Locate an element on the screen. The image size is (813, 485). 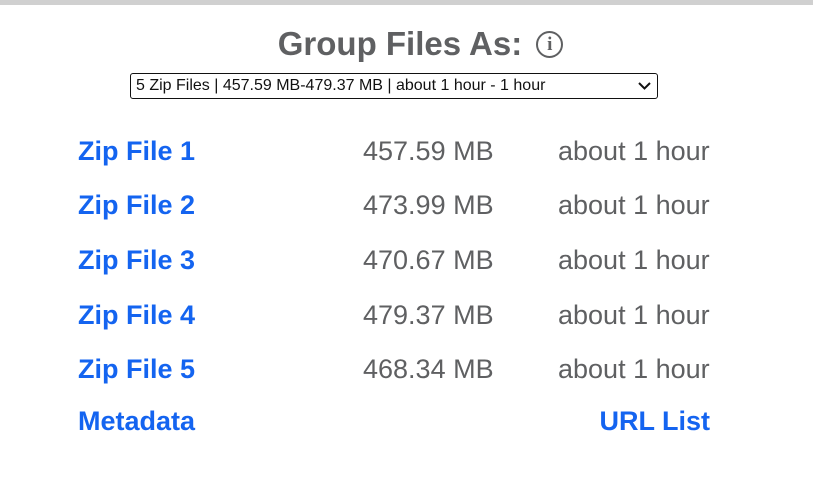
zip-file-link: Zip File 2 is located at coordinates (136, 205).